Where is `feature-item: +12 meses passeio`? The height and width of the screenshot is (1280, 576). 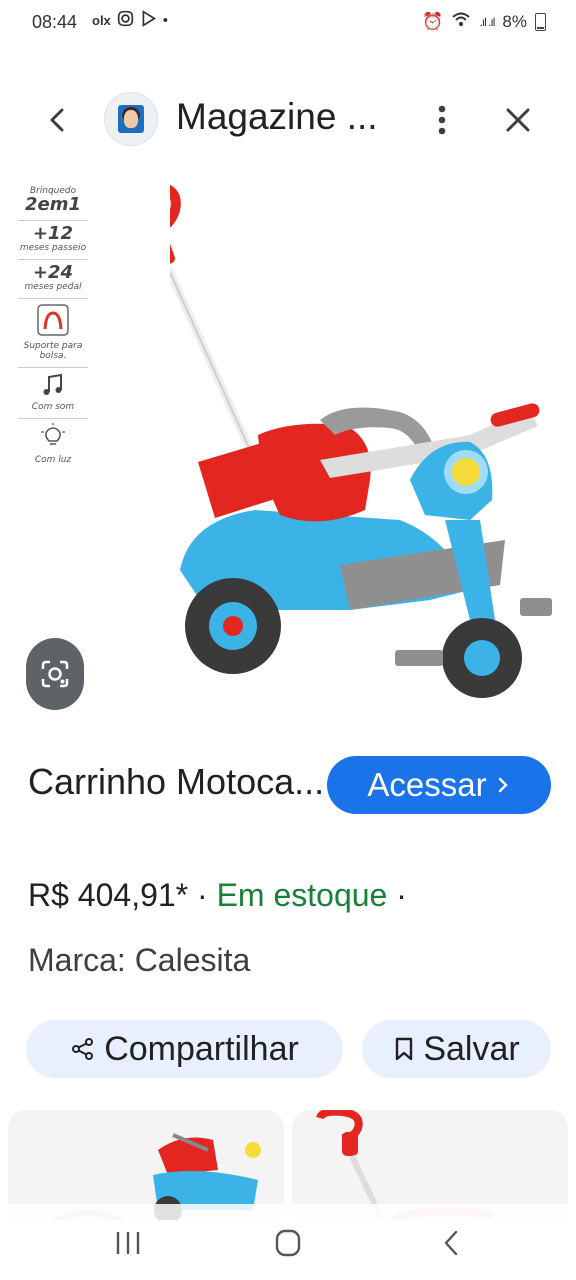
feature-item: +12 meses passeio is located at coordinates (53, 240).